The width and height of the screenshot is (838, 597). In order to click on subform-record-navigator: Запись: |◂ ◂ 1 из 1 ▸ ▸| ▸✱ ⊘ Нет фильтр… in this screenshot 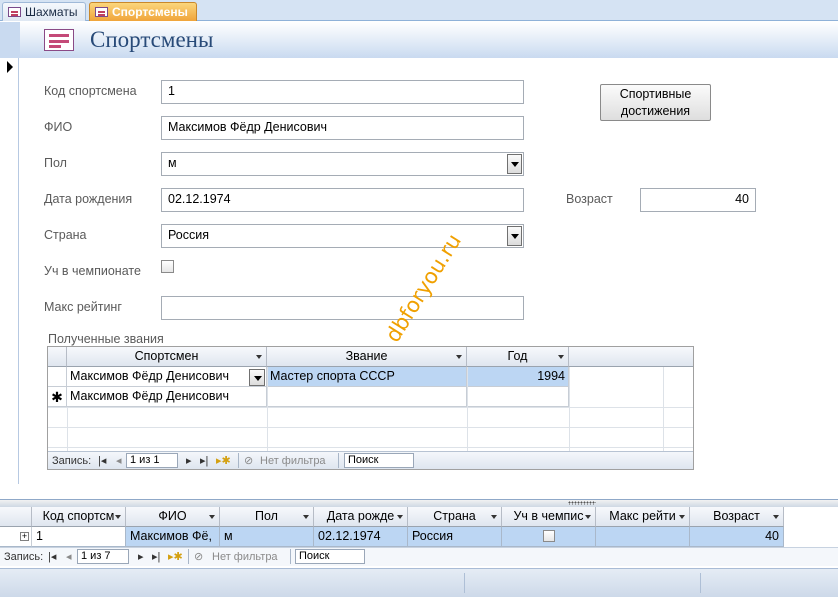, I will do `click(370, 460)`.